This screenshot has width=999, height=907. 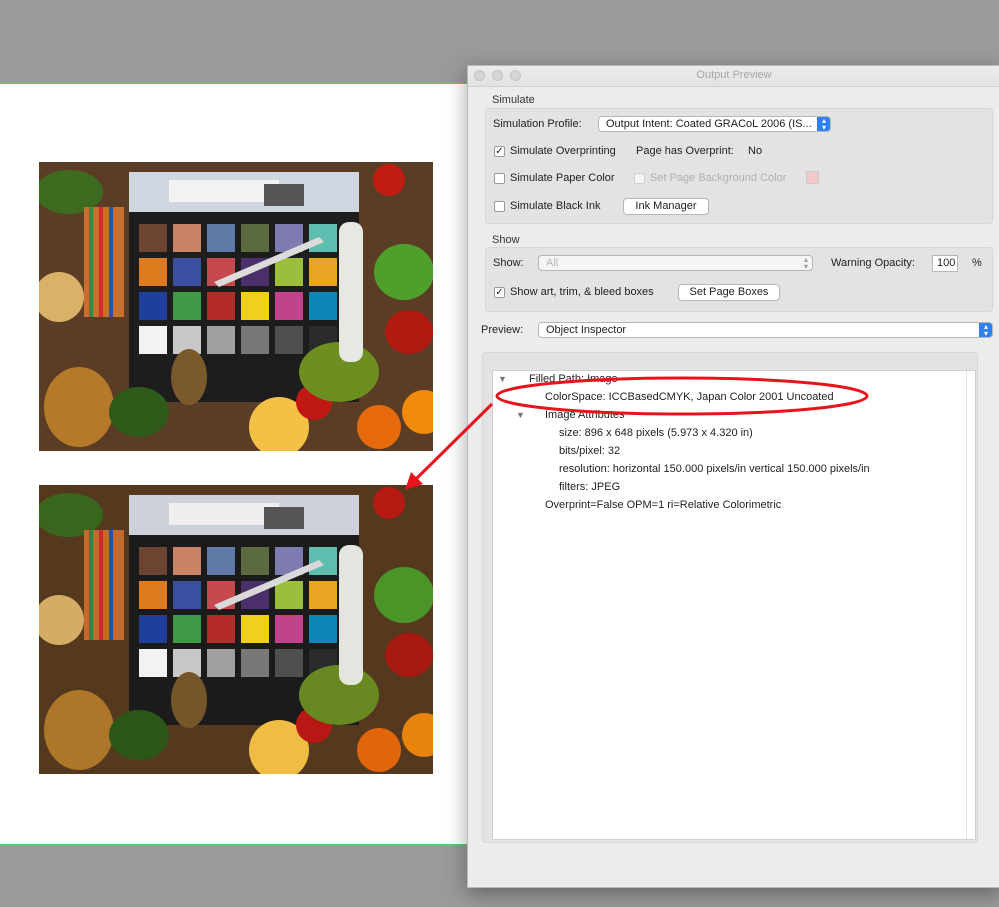 I want to click on simulate-black-ink-label: Simulate Black Ink, so click(x=555, y=206).